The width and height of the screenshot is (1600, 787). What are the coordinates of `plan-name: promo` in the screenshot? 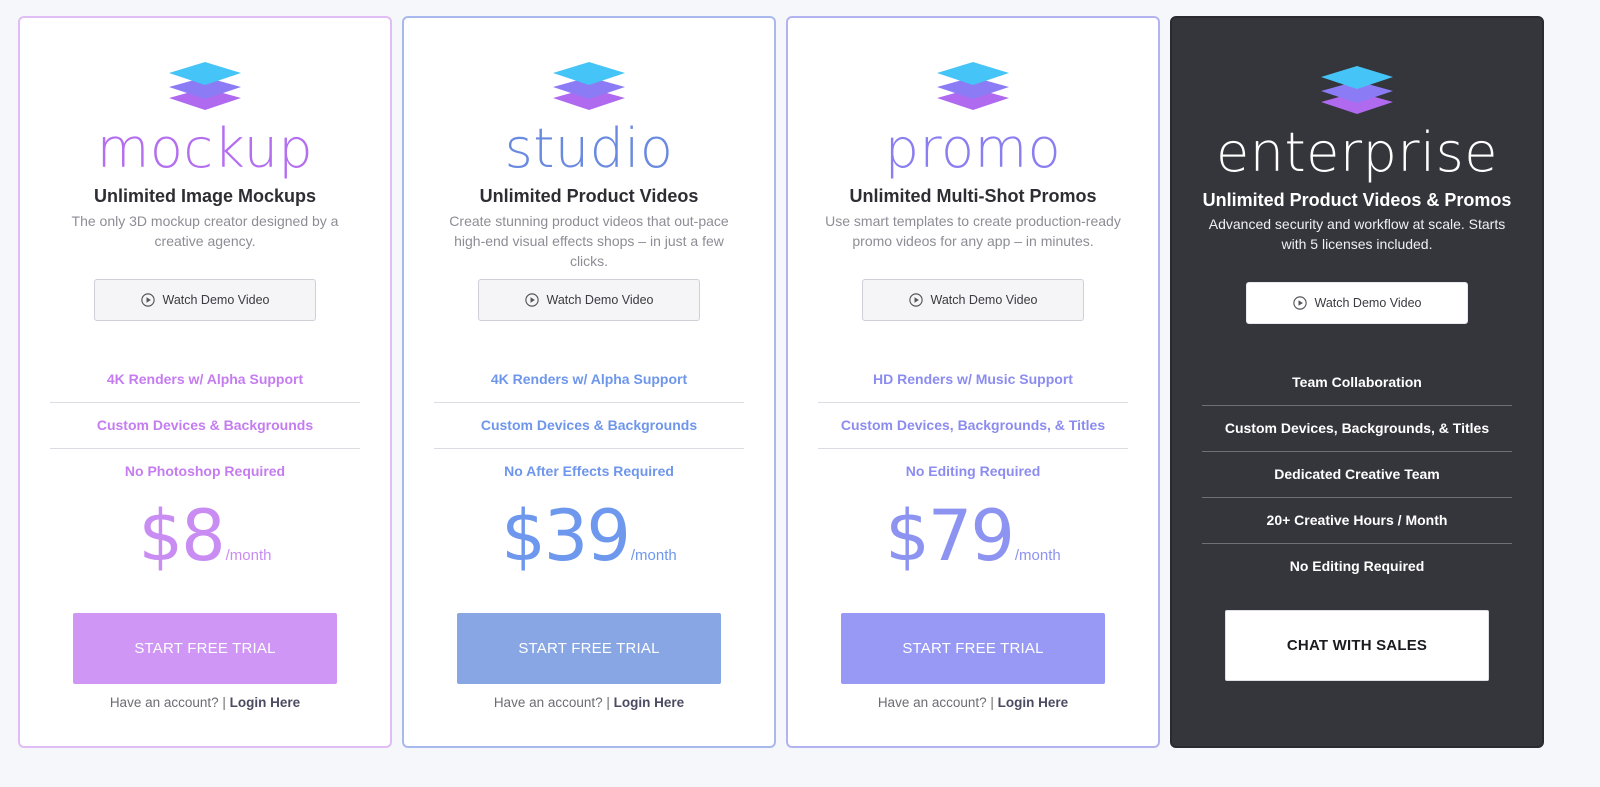 It's located at (973, 148).